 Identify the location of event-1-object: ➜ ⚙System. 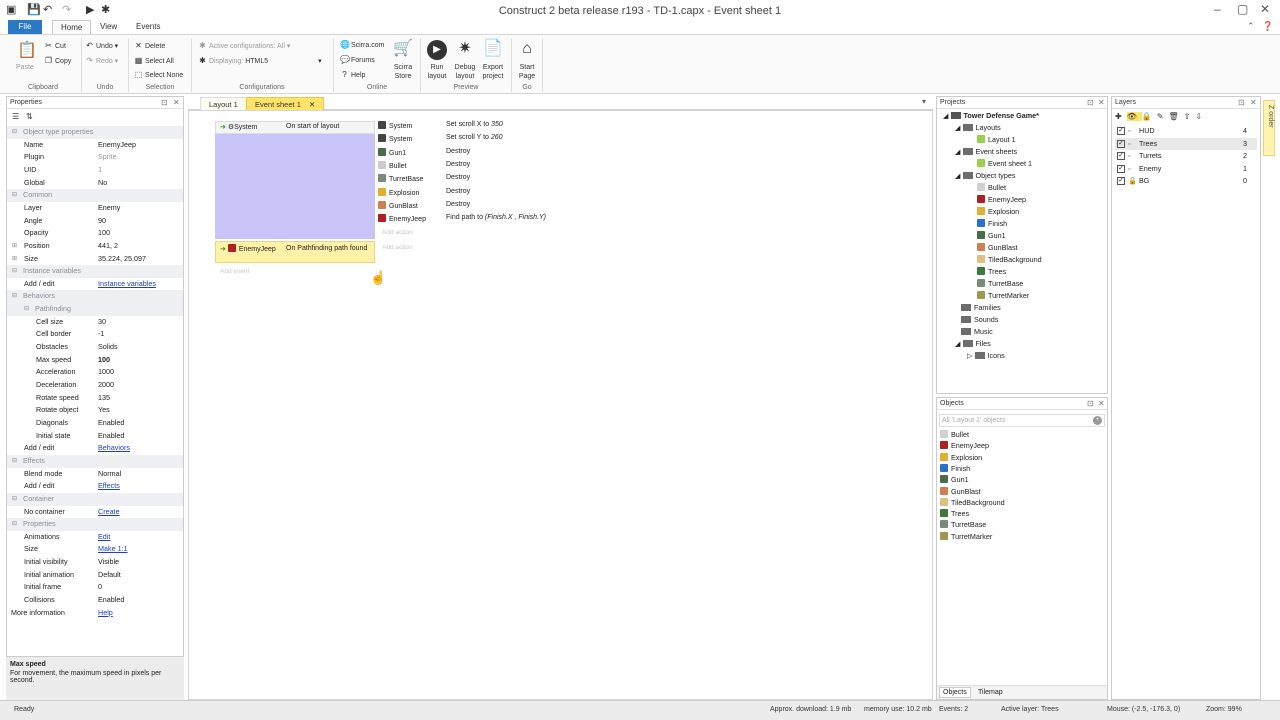
(238, 127).